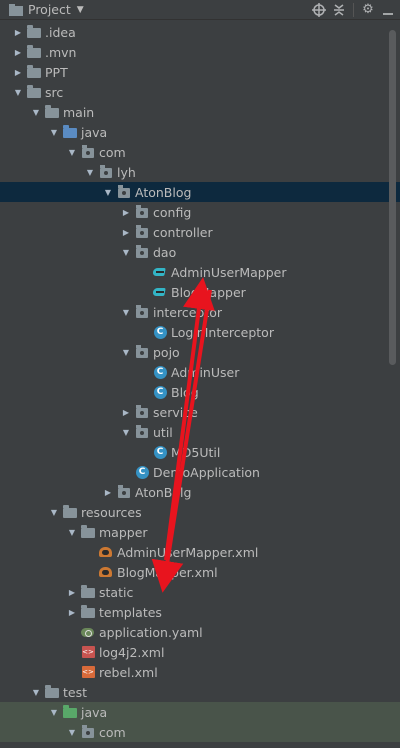 The image size is (400, 748). What do you see at coordinates (200, 10) in the screenshot?
I see `project-tool-window-header: Project ▼ ⚙` at bounding box center [200, 10].